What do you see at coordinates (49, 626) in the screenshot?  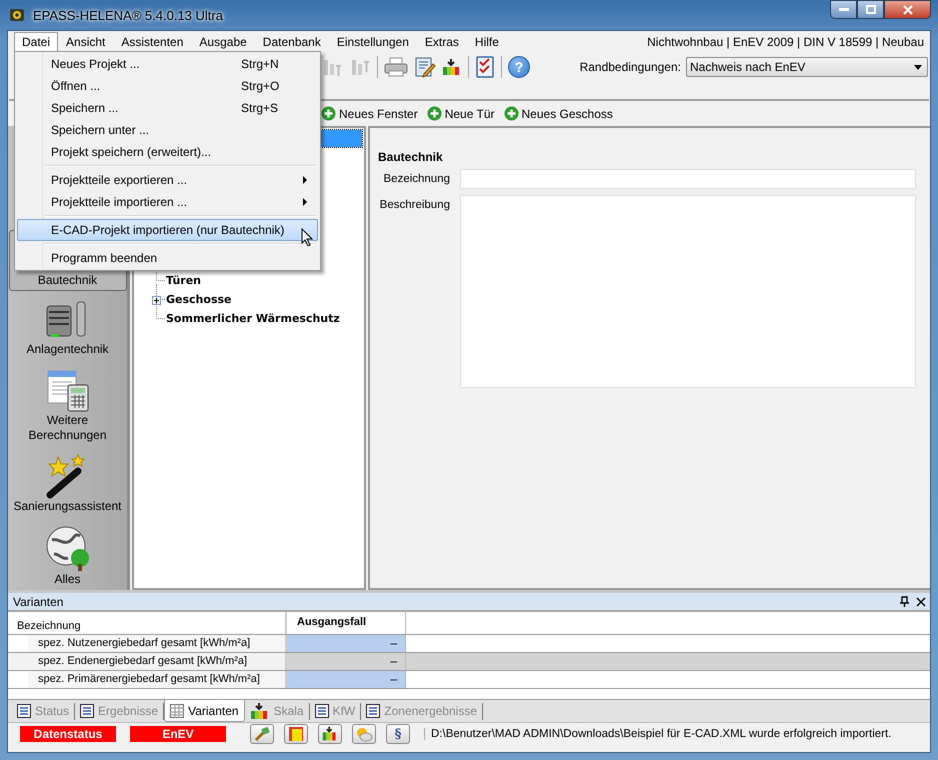 I see `column-header: Bezeichnung` at bounding box center [49, 626].